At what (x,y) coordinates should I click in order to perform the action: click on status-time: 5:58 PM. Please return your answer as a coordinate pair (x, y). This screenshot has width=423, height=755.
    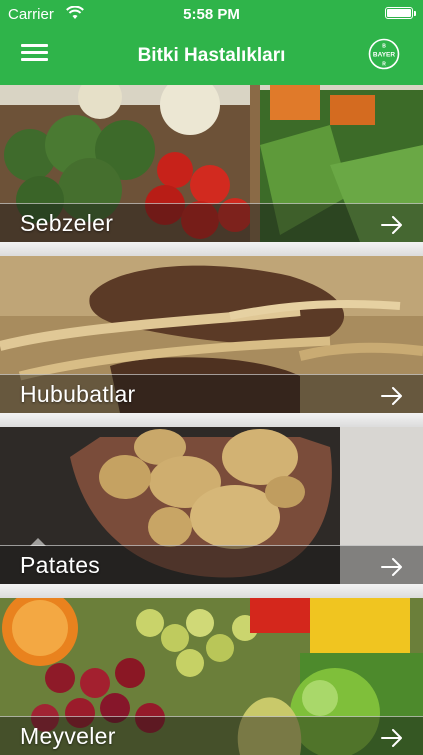
    Looking at the image, I should click on (211, 14).